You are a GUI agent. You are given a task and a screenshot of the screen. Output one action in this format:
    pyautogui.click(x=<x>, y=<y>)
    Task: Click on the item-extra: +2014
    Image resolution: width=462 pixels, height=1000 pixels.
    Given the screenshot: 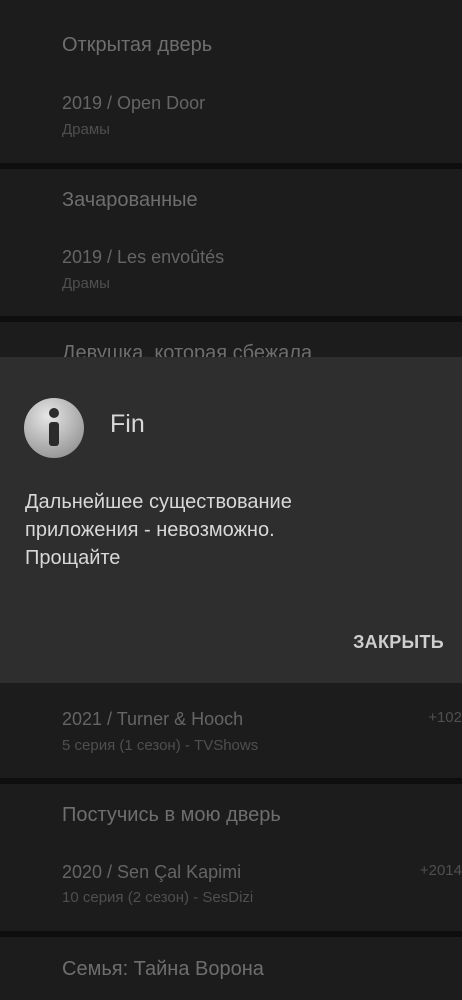 What is the action you would take?
    pyautogui.click(x=440, y=870)
    